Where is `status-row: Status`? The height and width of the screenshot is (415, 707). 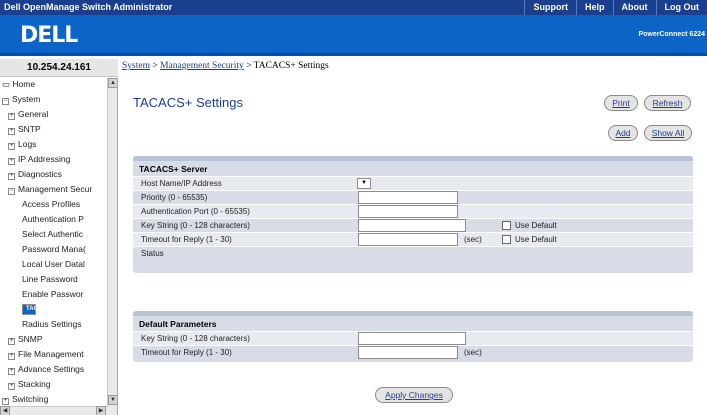
status-row: Status is located at coordinates (413, 254).